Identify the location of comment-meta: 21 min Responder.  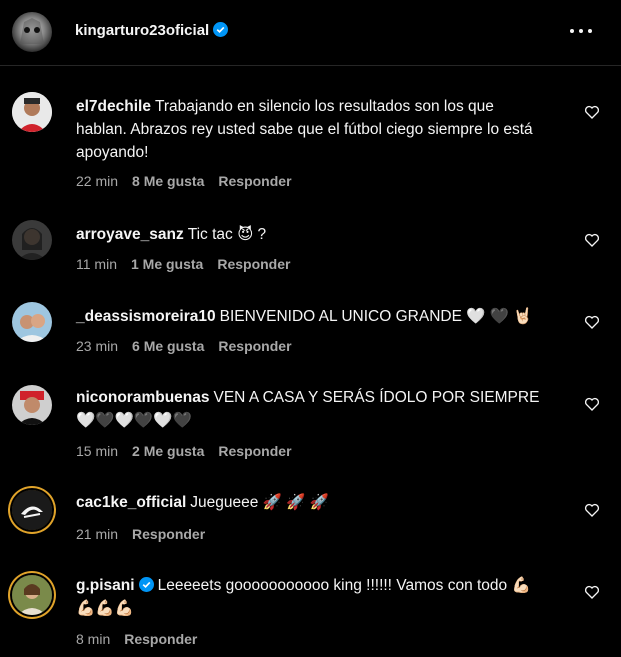
(147, 534).